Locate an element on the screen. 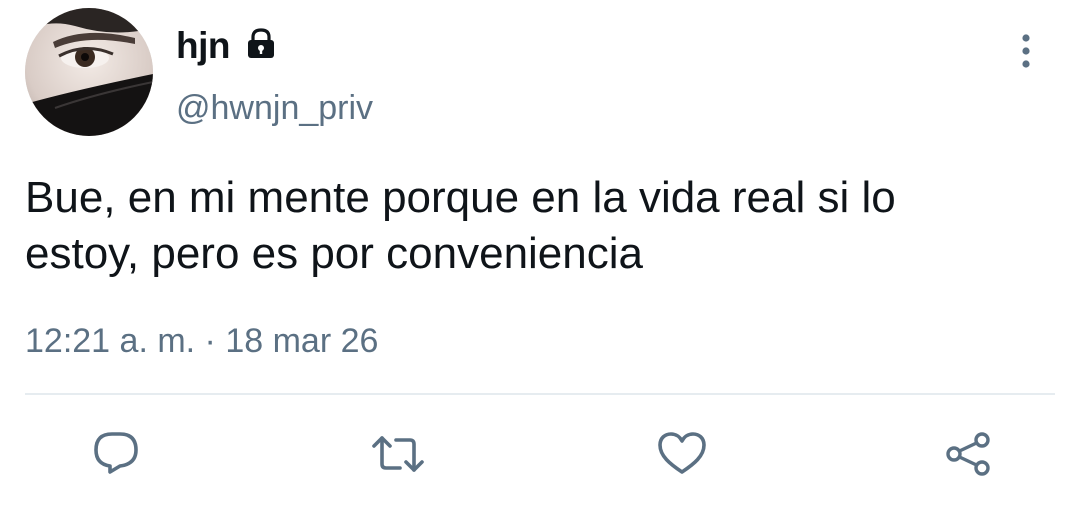  tweet-date: 18 mar 26 is located at coordinates (302, 341).